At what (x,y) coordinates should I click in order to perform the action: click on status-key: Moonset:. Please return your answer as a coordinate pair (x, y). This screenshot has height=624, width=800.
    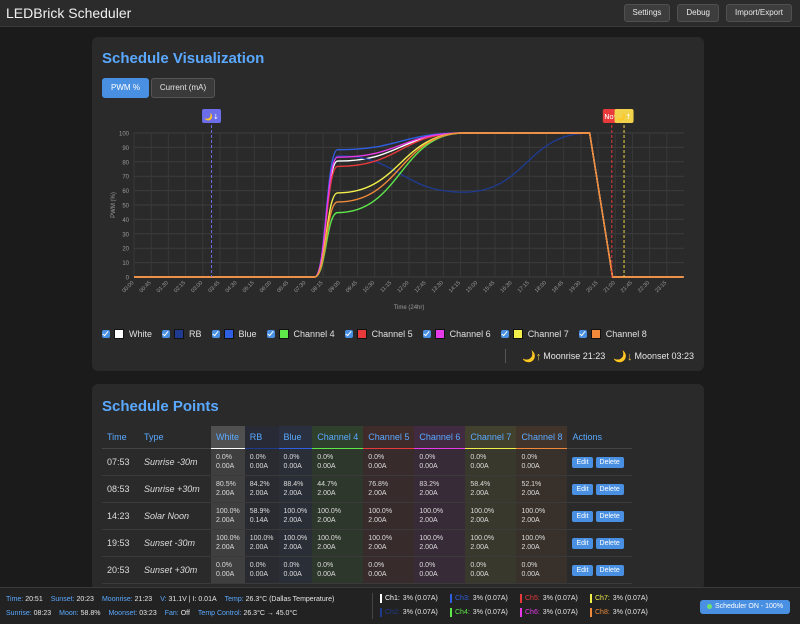
    Looking at the image, I should click on (123, 613).